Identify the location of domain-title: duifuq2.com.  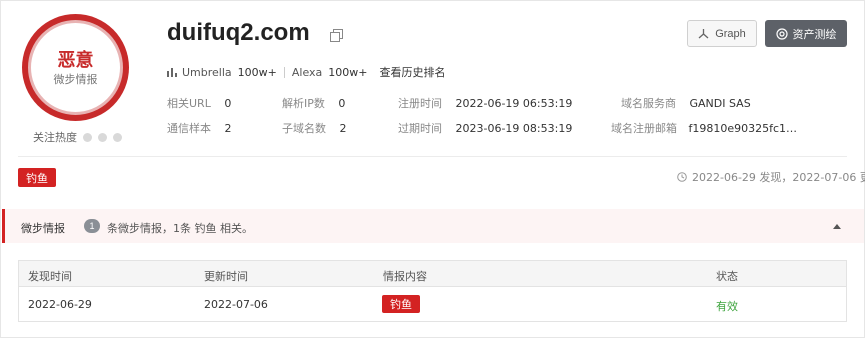
(238, 32).